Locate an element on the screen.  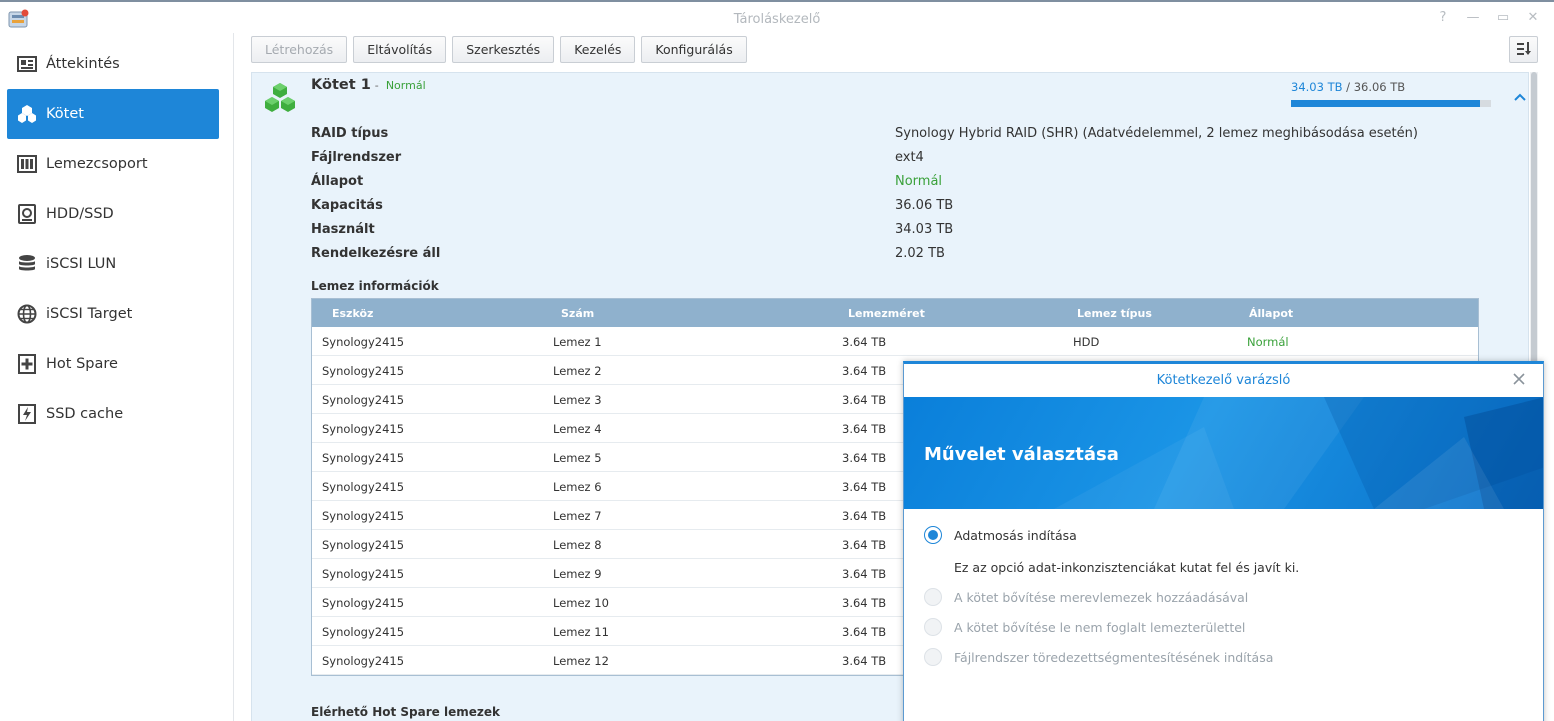
usage-text: 34.03 TB / 36.06 TB is located at coordinates (1348, 87).